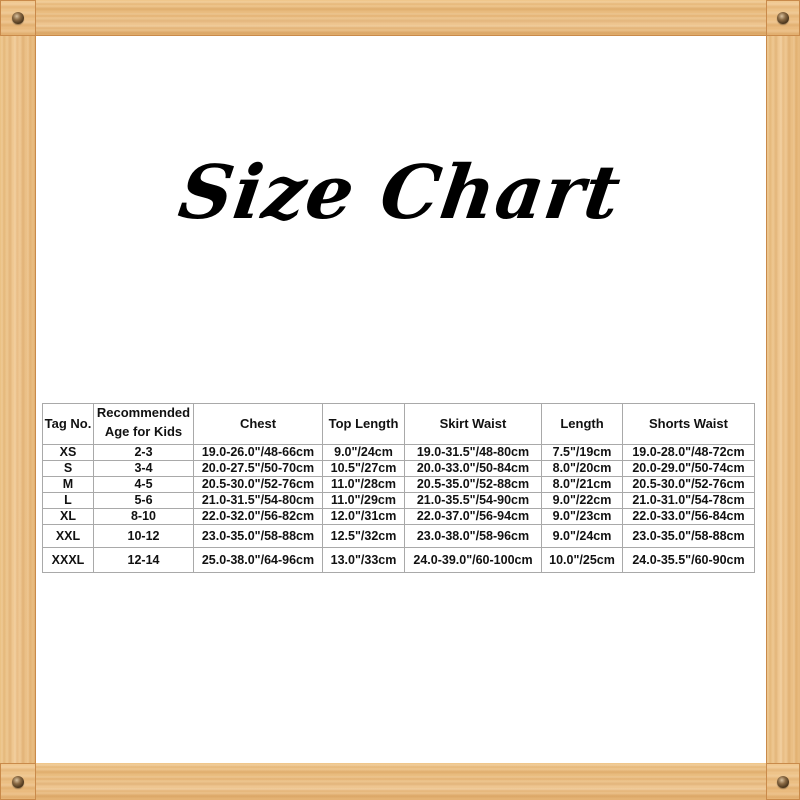 Image resolution: width=800 pixels, height=800 pixels. Describe the element at coordinates (473, 424) in the screenshot. I see `header-skirt-waist: Skirt Waist` at that location.